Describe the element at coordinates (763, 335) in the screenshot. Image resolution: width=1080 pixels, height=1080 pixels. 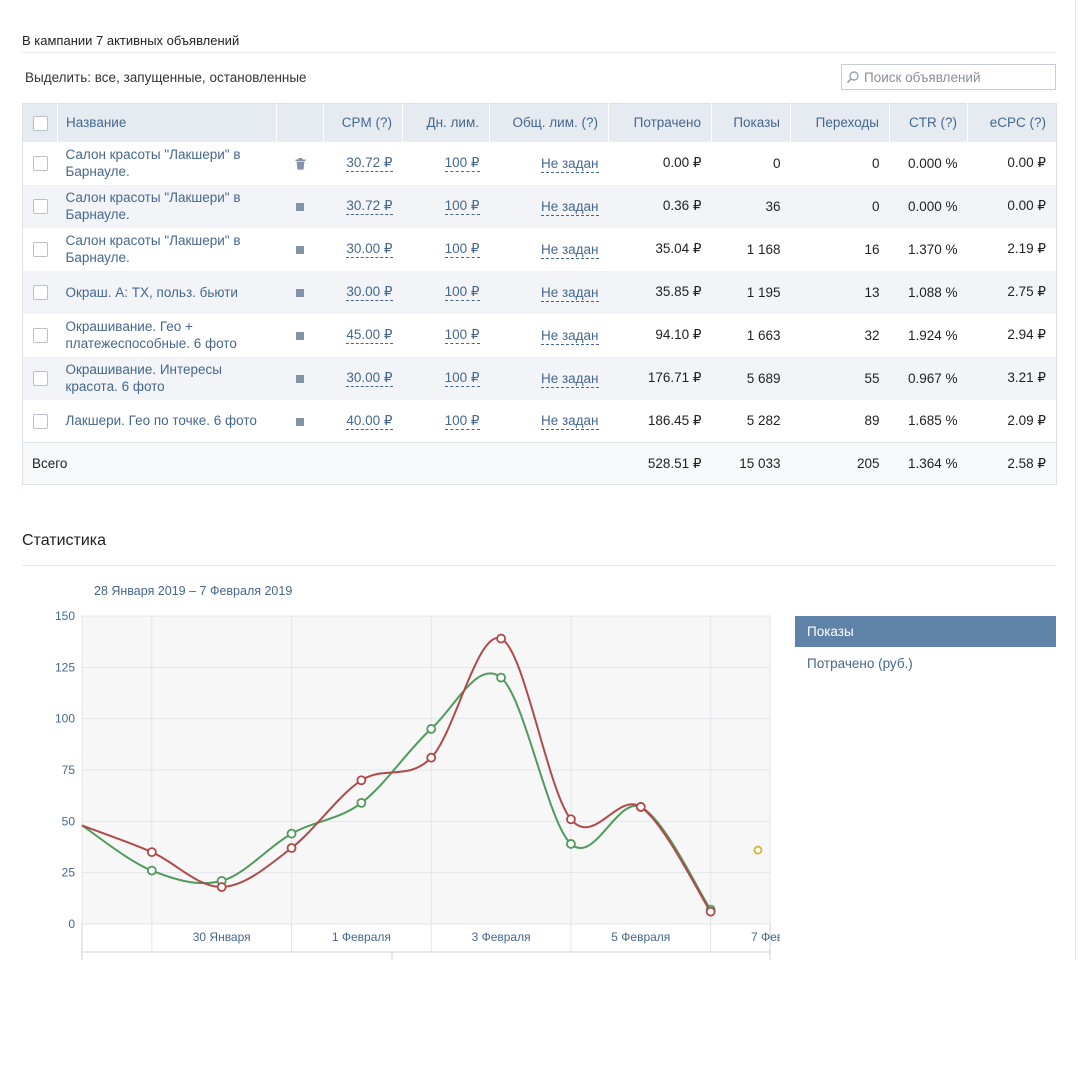
I see `ad-impressions: 1 663` at that location.